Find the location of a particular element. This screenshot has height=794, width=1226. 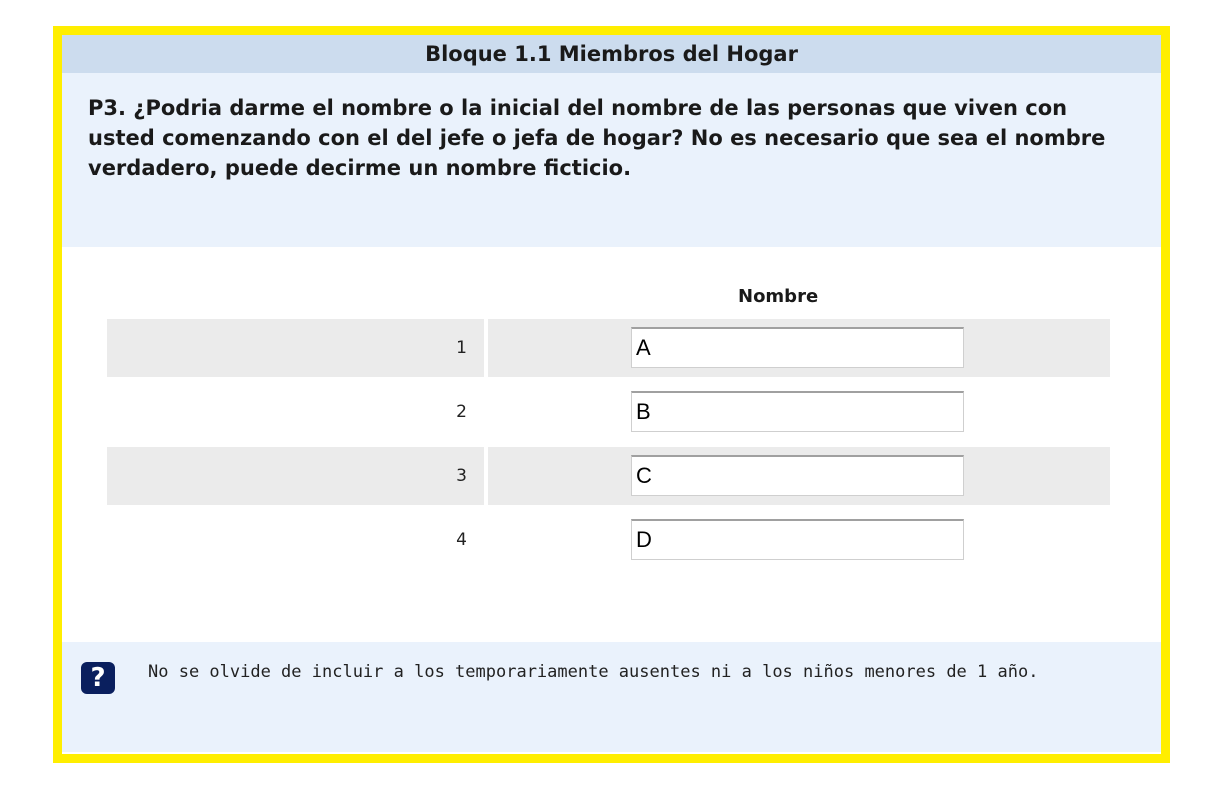

row-number: 3 is located at coordinates (295, 476).